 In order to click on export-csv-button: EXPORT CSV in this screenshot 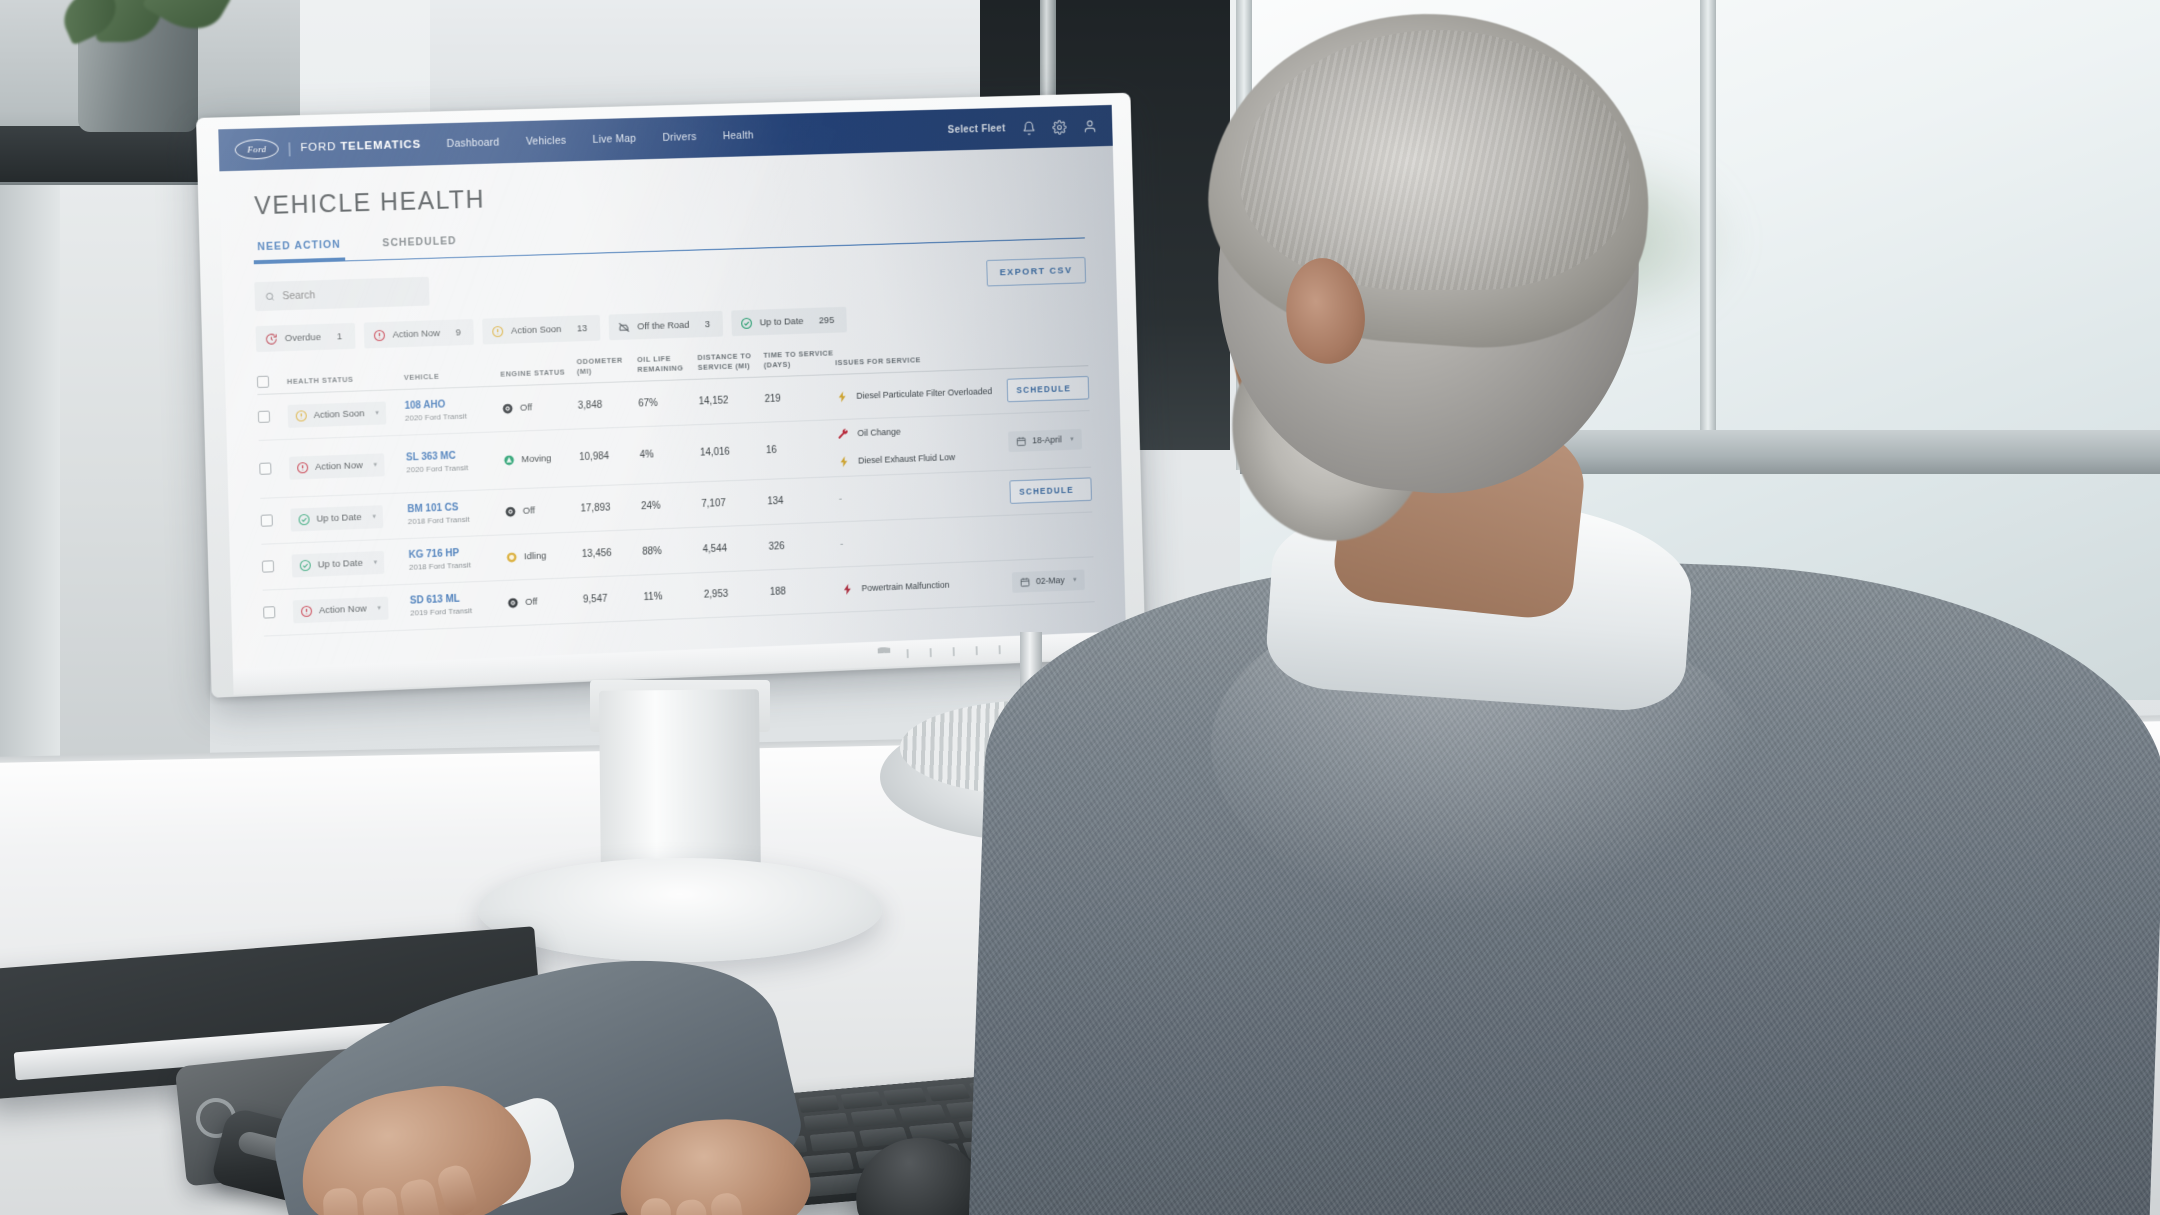, I will do `click(1036, 271)`.